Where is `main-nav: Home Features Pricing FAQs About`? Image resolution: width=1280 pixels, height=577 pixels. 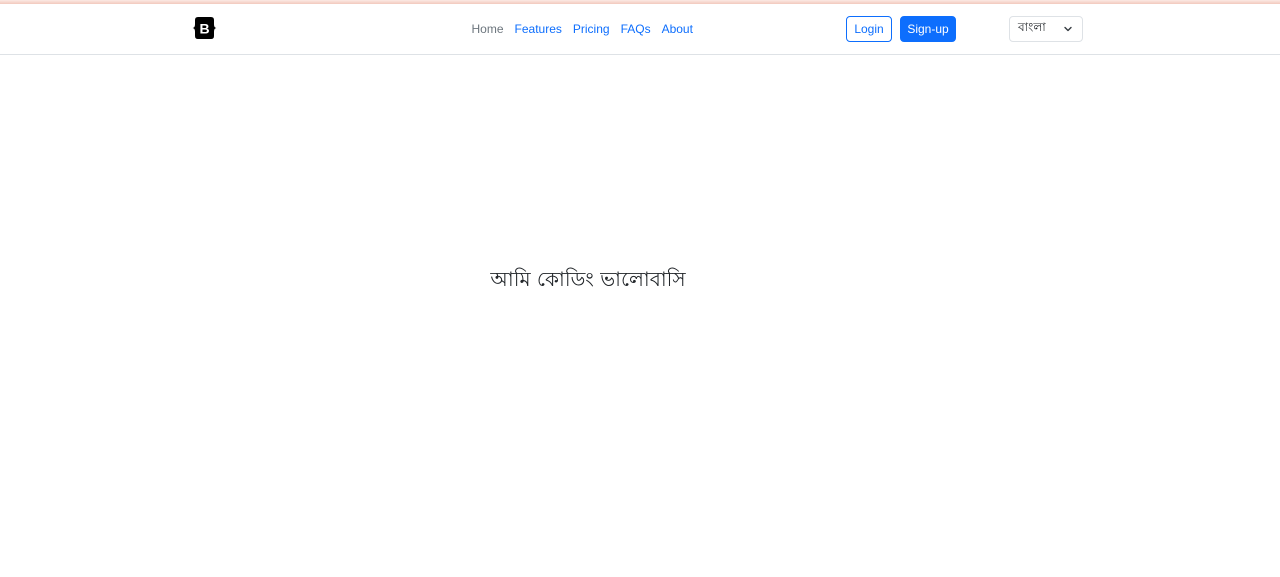 main-nav: Home Features Pricing FAQs About is located at coordinates (582, 29).